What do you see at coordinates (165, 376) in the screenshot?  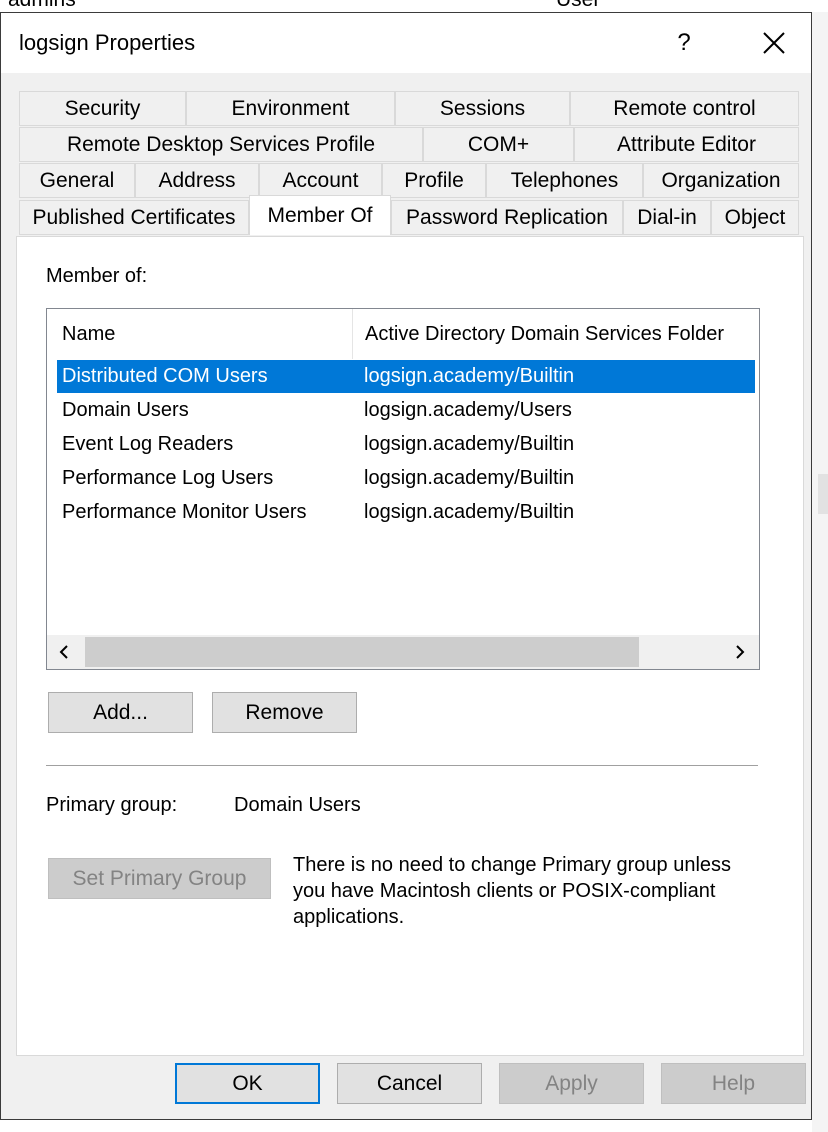 I see `group-name: Distributed COM Users` at bounding box center [165, 376].